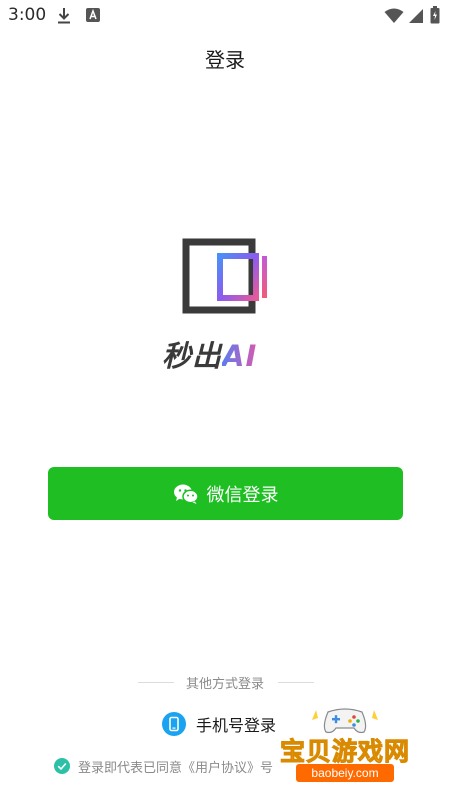 This screenshot has width=450, height=800. I want to click on watermark-title: 宝贝游戏网, so click(344, 752).